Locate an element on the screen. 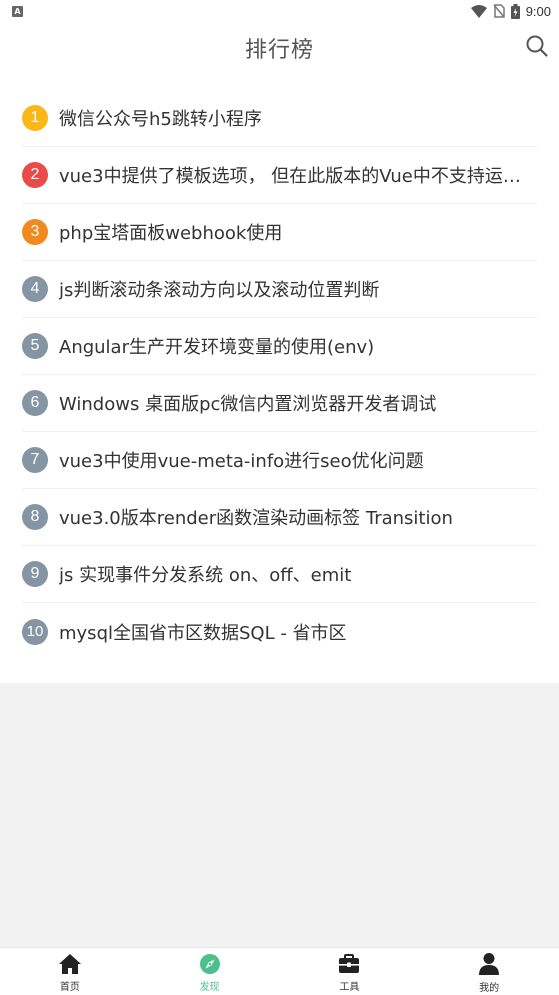 The image size is (559, 995). ranking-item-title: 微信公众号h5跳转小程序 is located at coordinates (160, 119).